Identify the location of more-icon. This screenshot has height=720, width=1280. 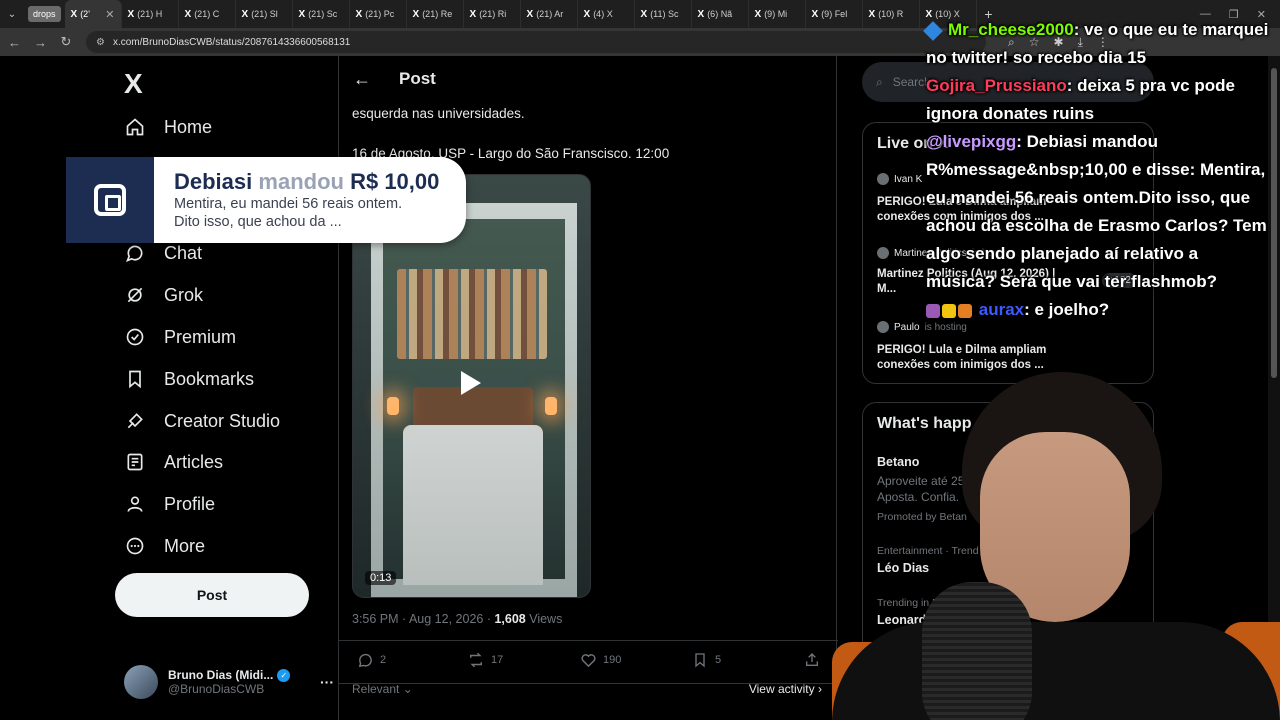
(135, 546).